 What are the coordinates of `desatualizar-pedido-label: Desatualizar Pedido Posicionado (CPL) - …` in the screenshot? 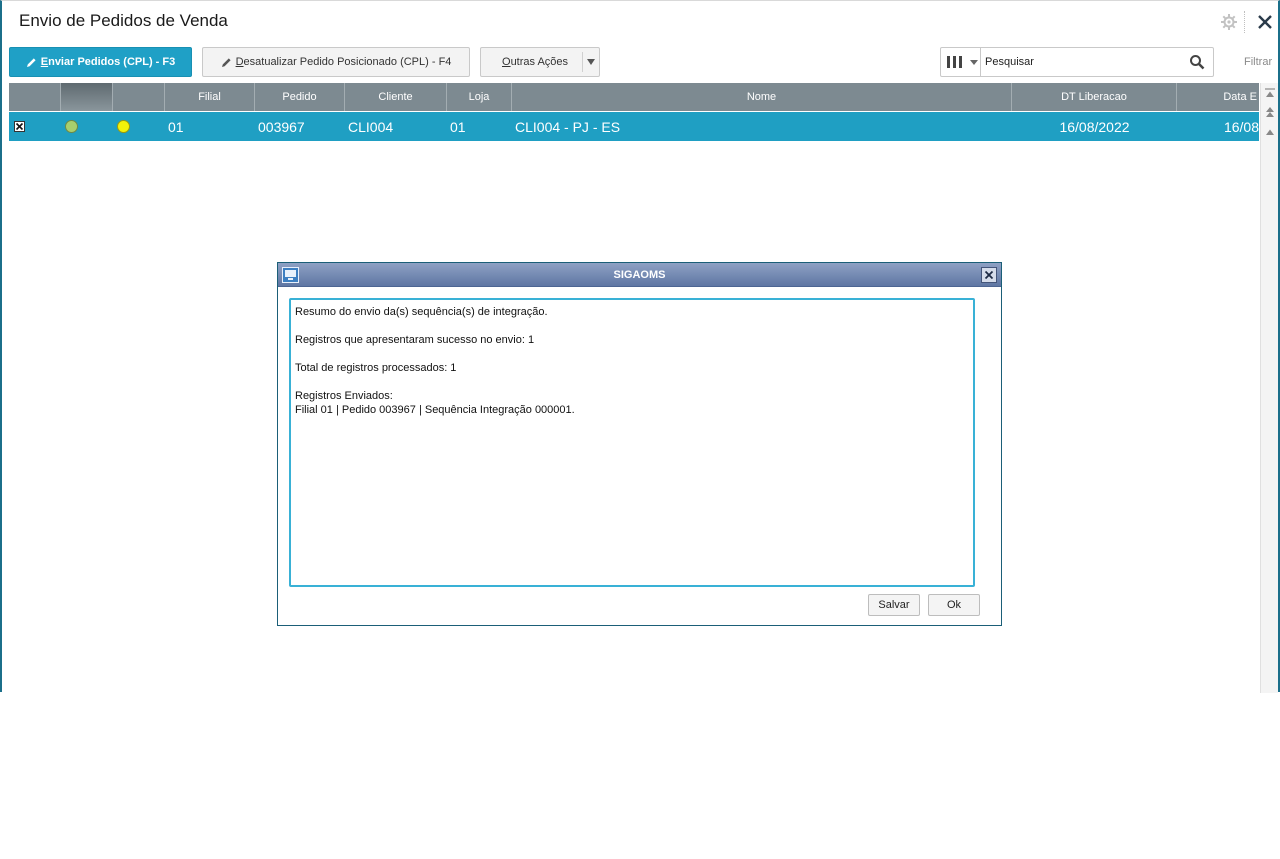 It's located at (343, 62).